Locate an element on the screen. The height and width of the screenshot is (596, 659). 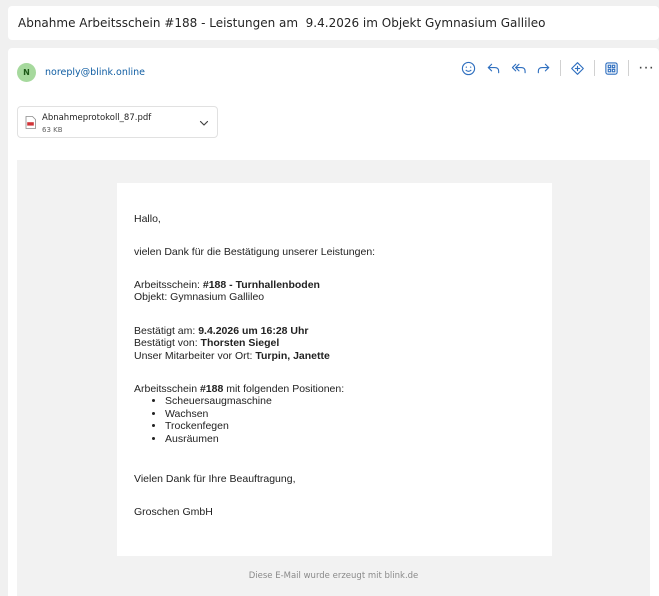
chevron-down-icon is located at coordinates (204, 123).